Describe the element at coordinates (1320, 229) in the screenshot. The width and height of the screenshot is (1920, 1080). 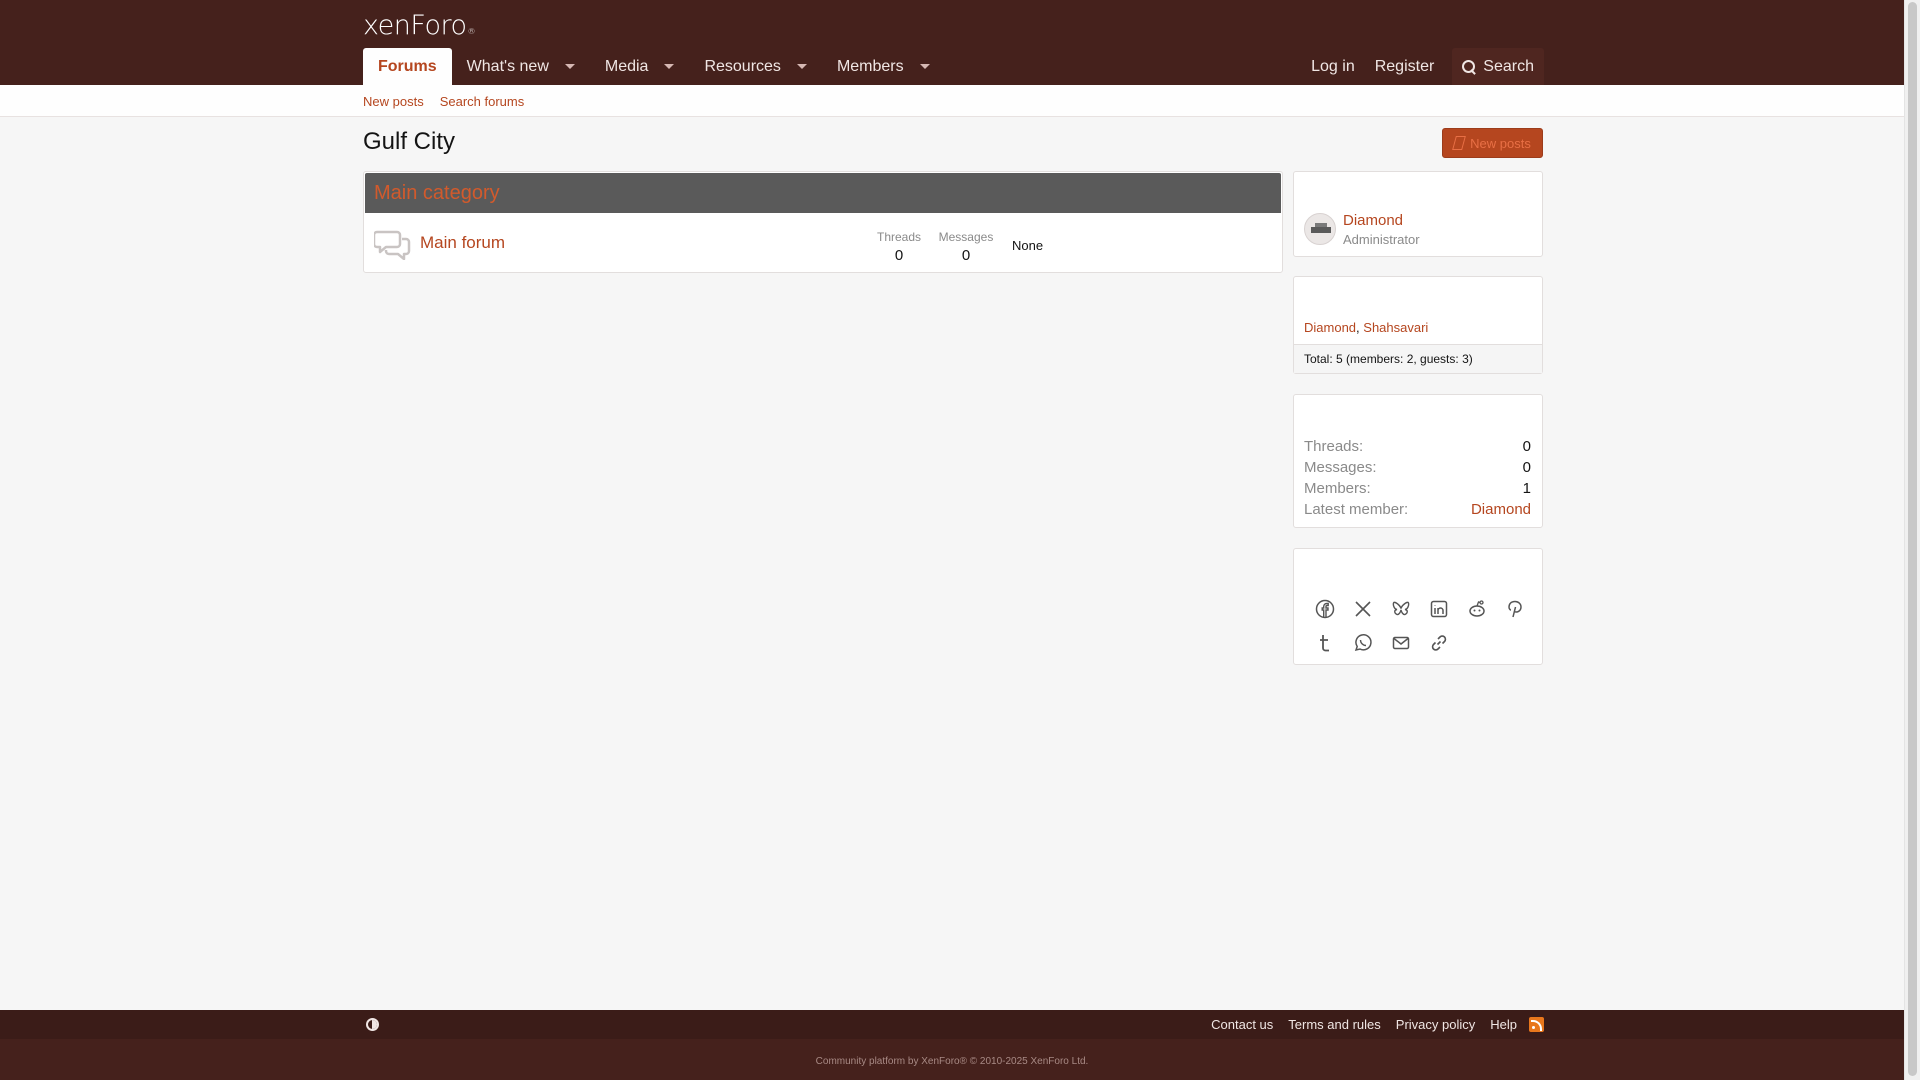
I see `avatar` at that location.